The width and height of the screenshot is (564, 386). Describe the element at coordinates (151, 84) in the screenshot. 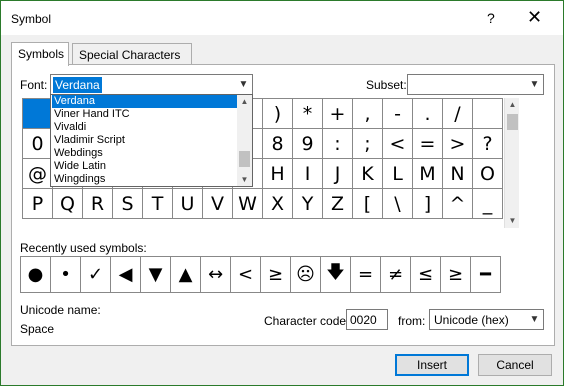

I see `font-select: Verdana ▼` at that location.